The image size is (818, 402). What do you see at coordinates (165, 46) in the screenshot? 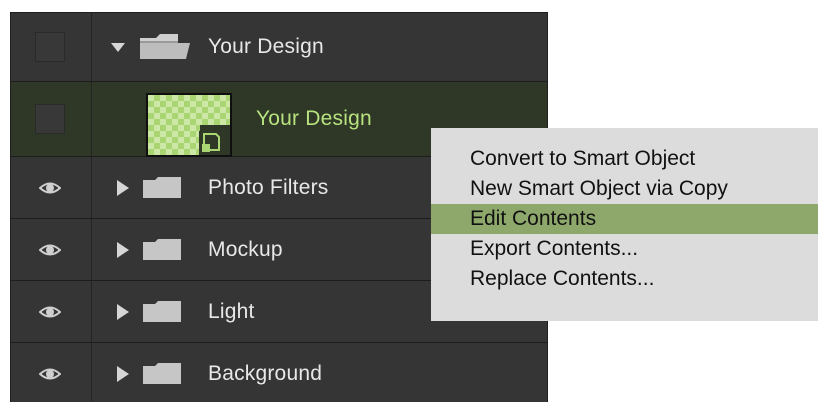
I see `folder-open-icon` at bounding box center [165, 46].